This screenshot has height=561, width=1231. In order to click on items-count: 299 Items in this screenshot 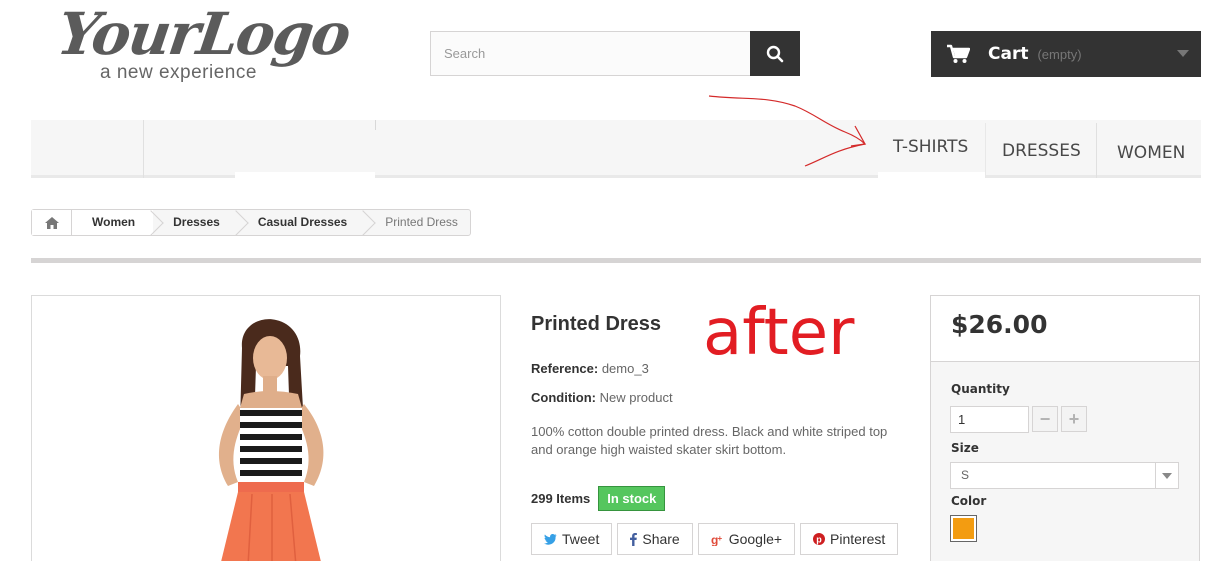, I will do `click(561, 498)`.